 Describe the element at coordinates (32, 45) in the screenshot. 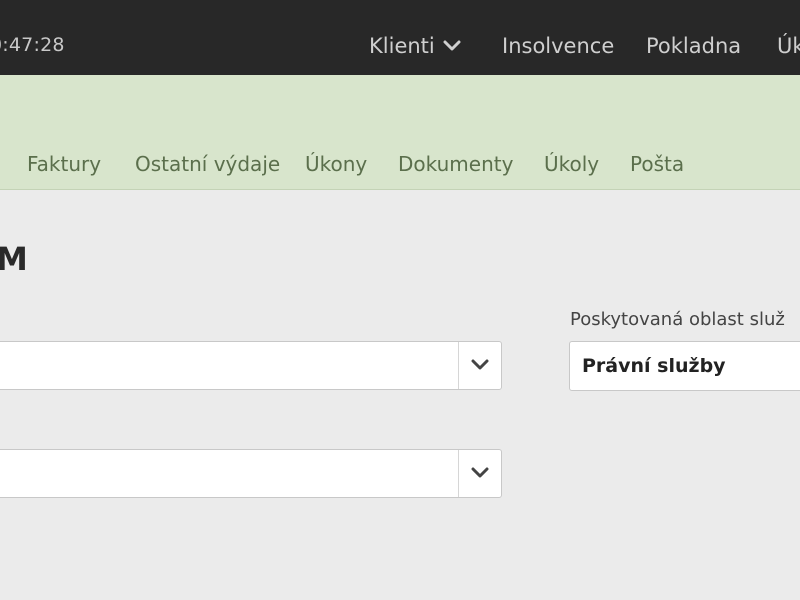

I see `session-timer: 0:47:28` at that location.